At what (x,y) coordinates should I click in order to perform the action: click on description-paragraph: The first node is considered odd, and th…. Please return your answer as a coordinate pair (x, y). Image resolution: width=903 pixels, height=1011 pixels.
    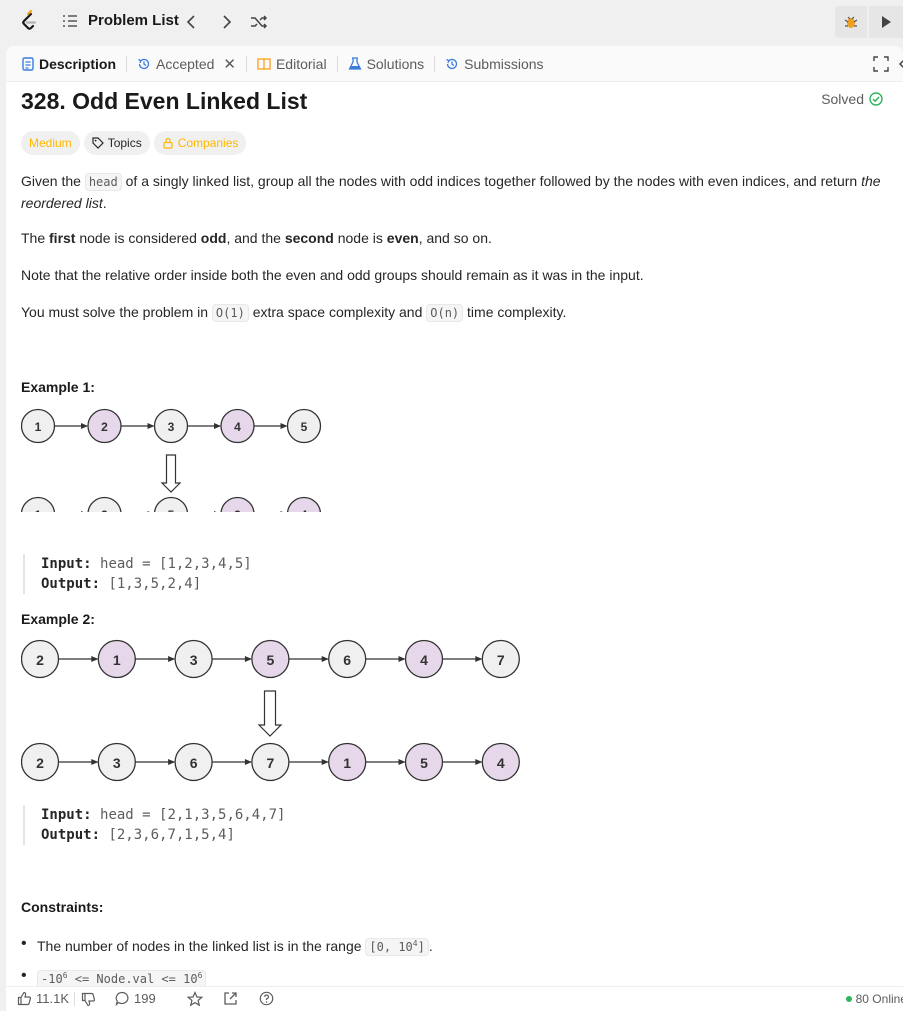
    Looking at the image, I should click on (456, 238).